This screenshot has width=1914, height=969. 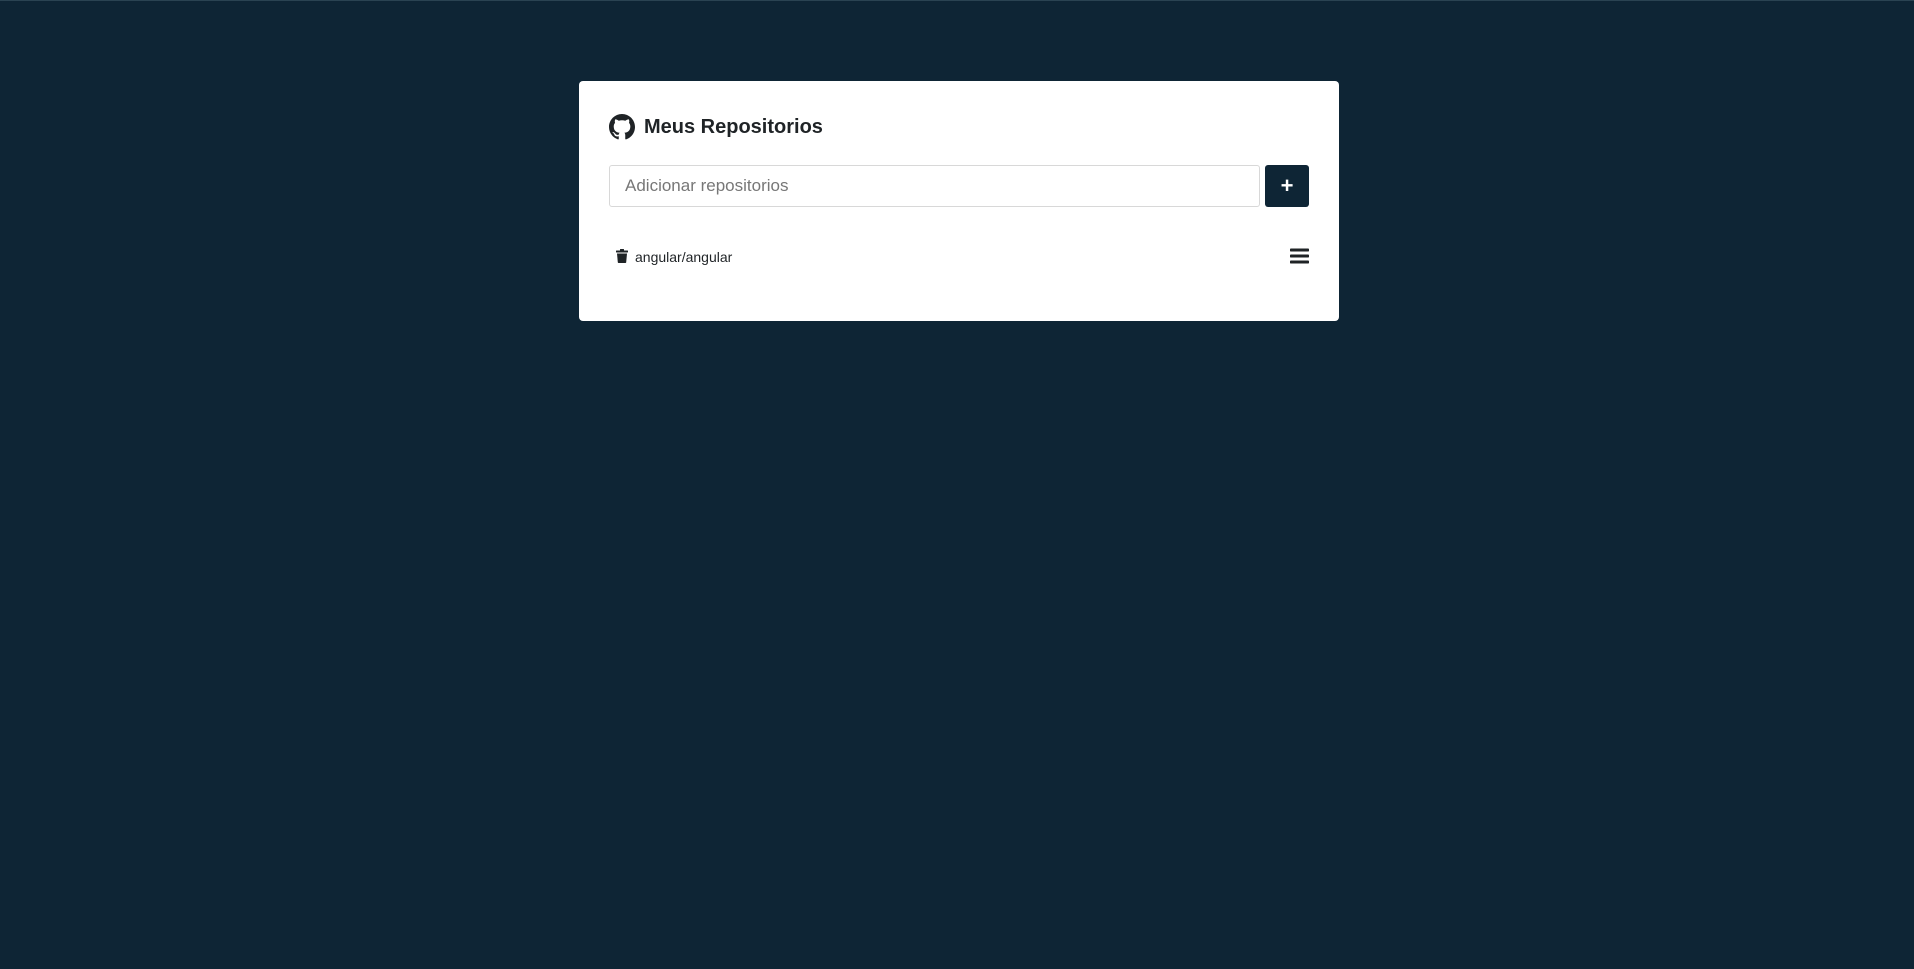 I want to click on repositories-card: Meus Repositorios + angular/angular, so click(x=959, y=201).